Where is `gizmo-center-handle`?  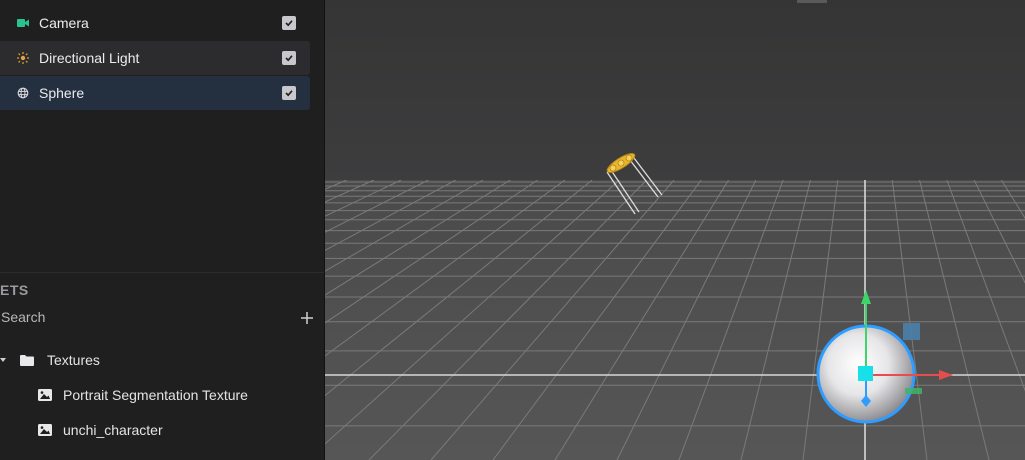 gizmo-center-handle is located at coordinates (865, 373).